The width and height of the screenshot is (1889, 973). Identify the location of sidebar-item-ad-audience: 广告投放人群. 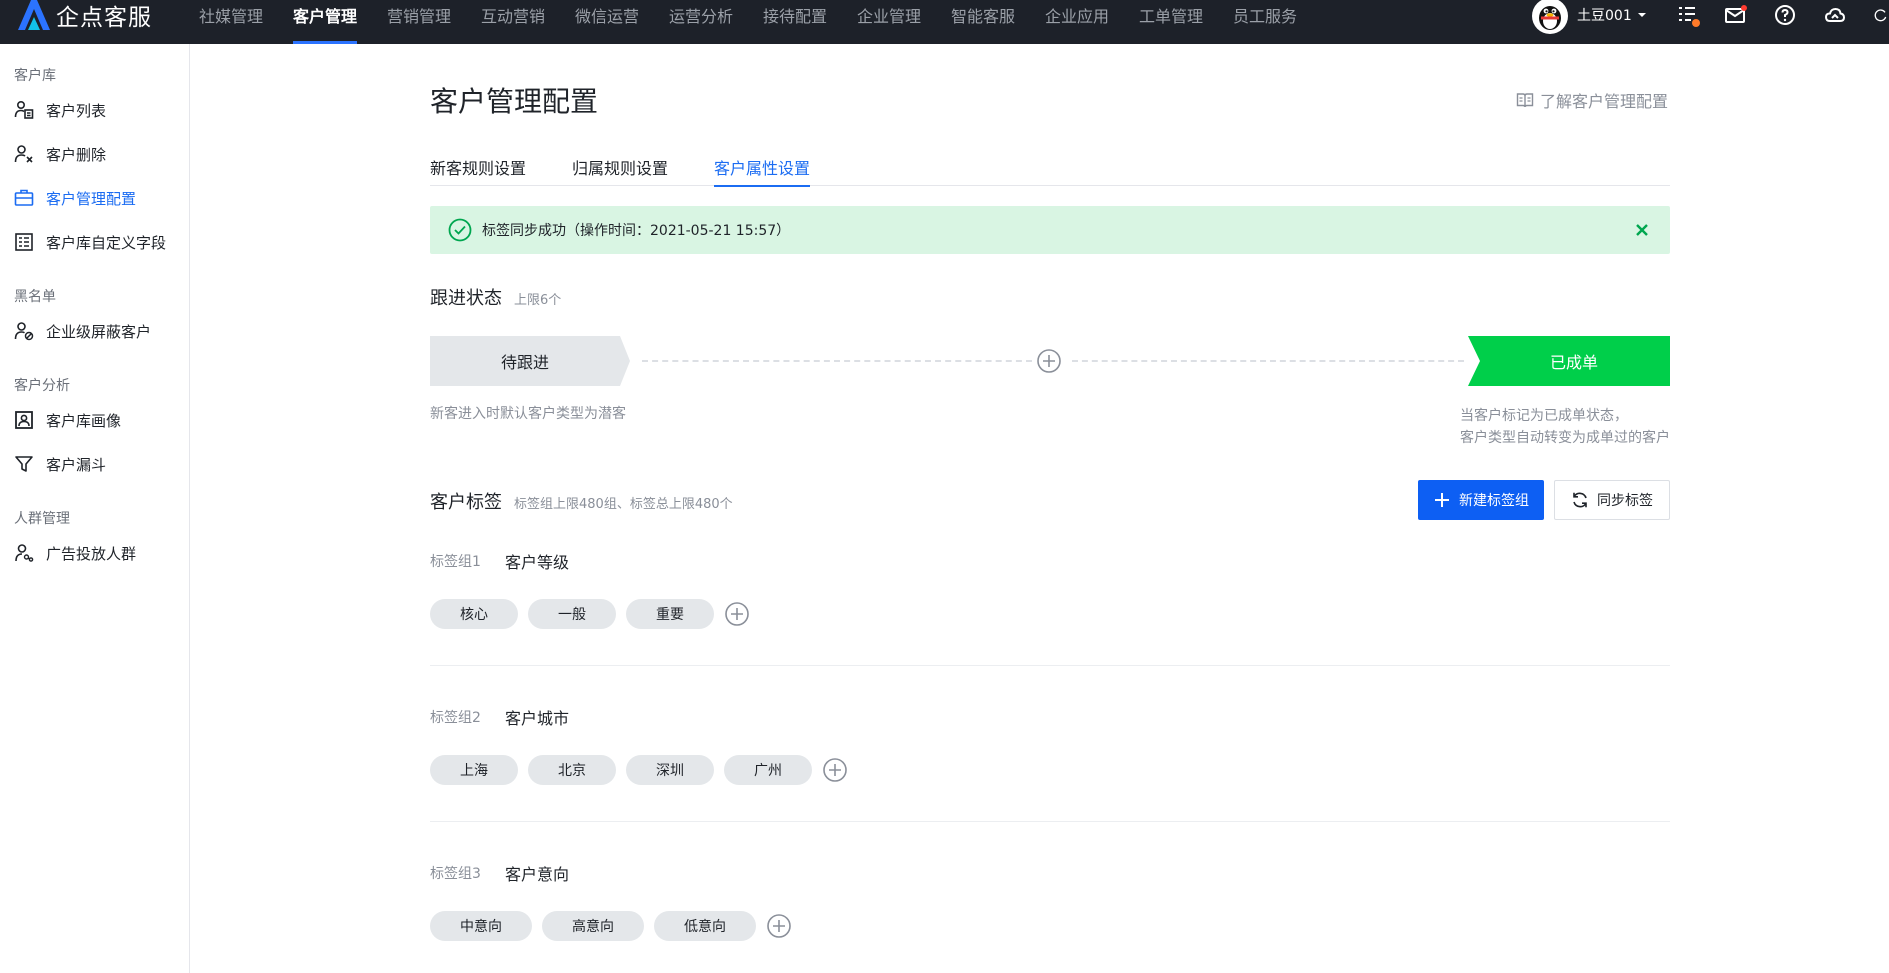
(99, 553).